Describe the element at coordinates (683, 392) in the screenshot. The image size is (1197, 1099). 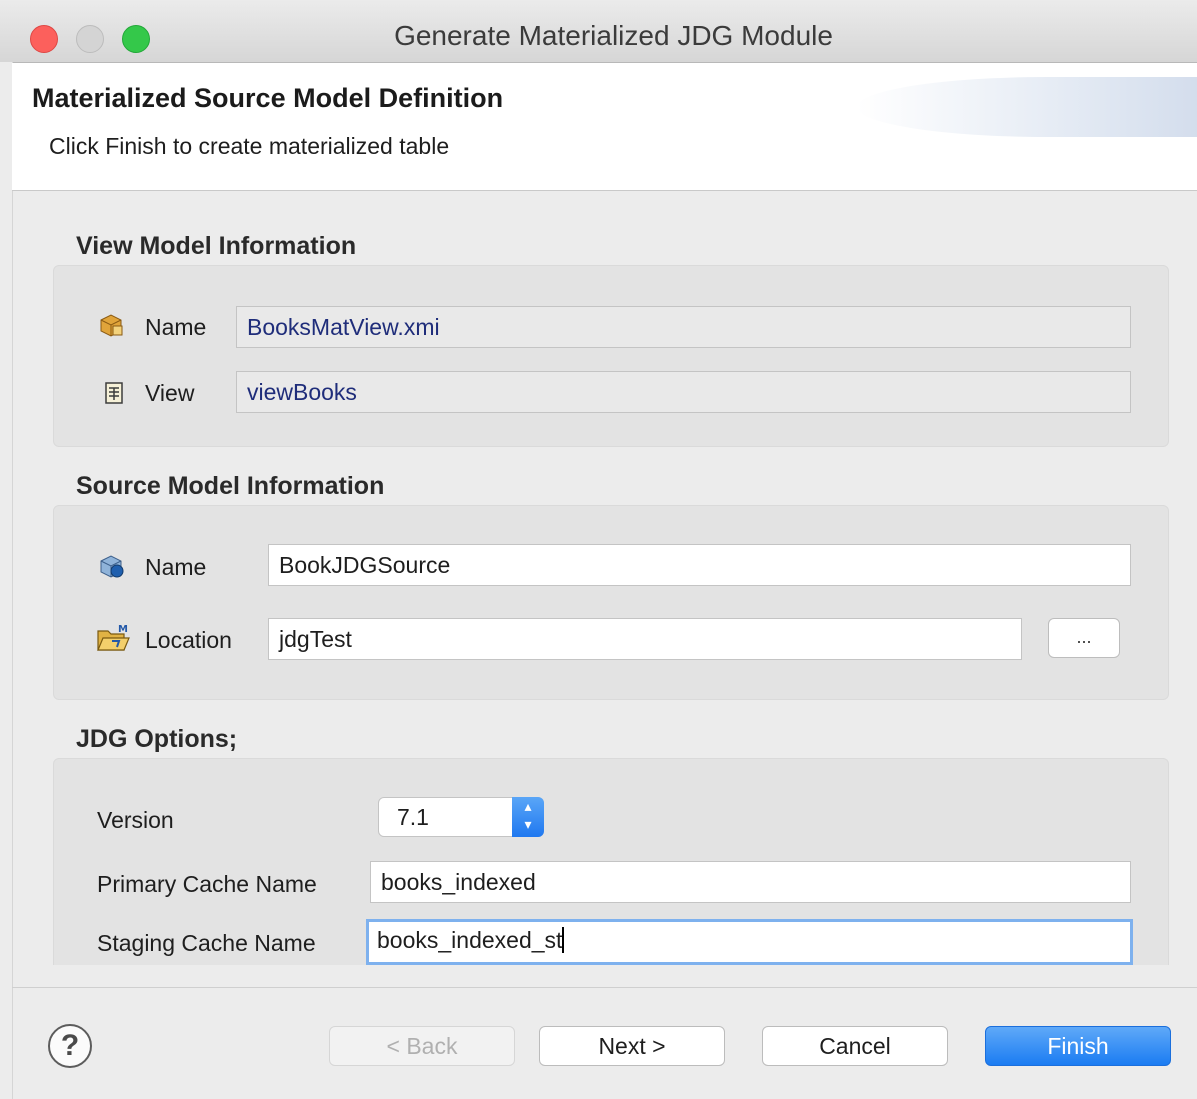
I see `view-field: viewBooks` at that location.